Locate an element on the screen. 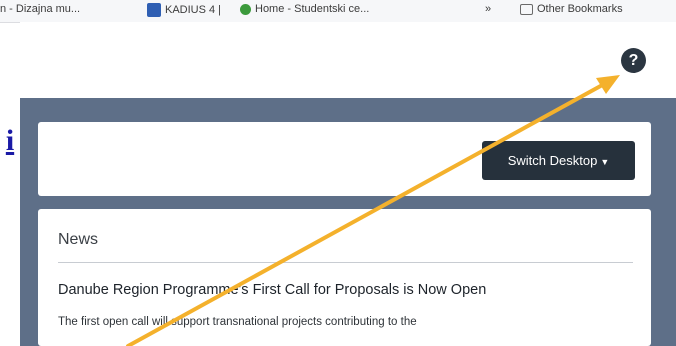 The height and width of the screenshot is (346, 676). bookmark-page-icon is located at coordinates (154, 10).